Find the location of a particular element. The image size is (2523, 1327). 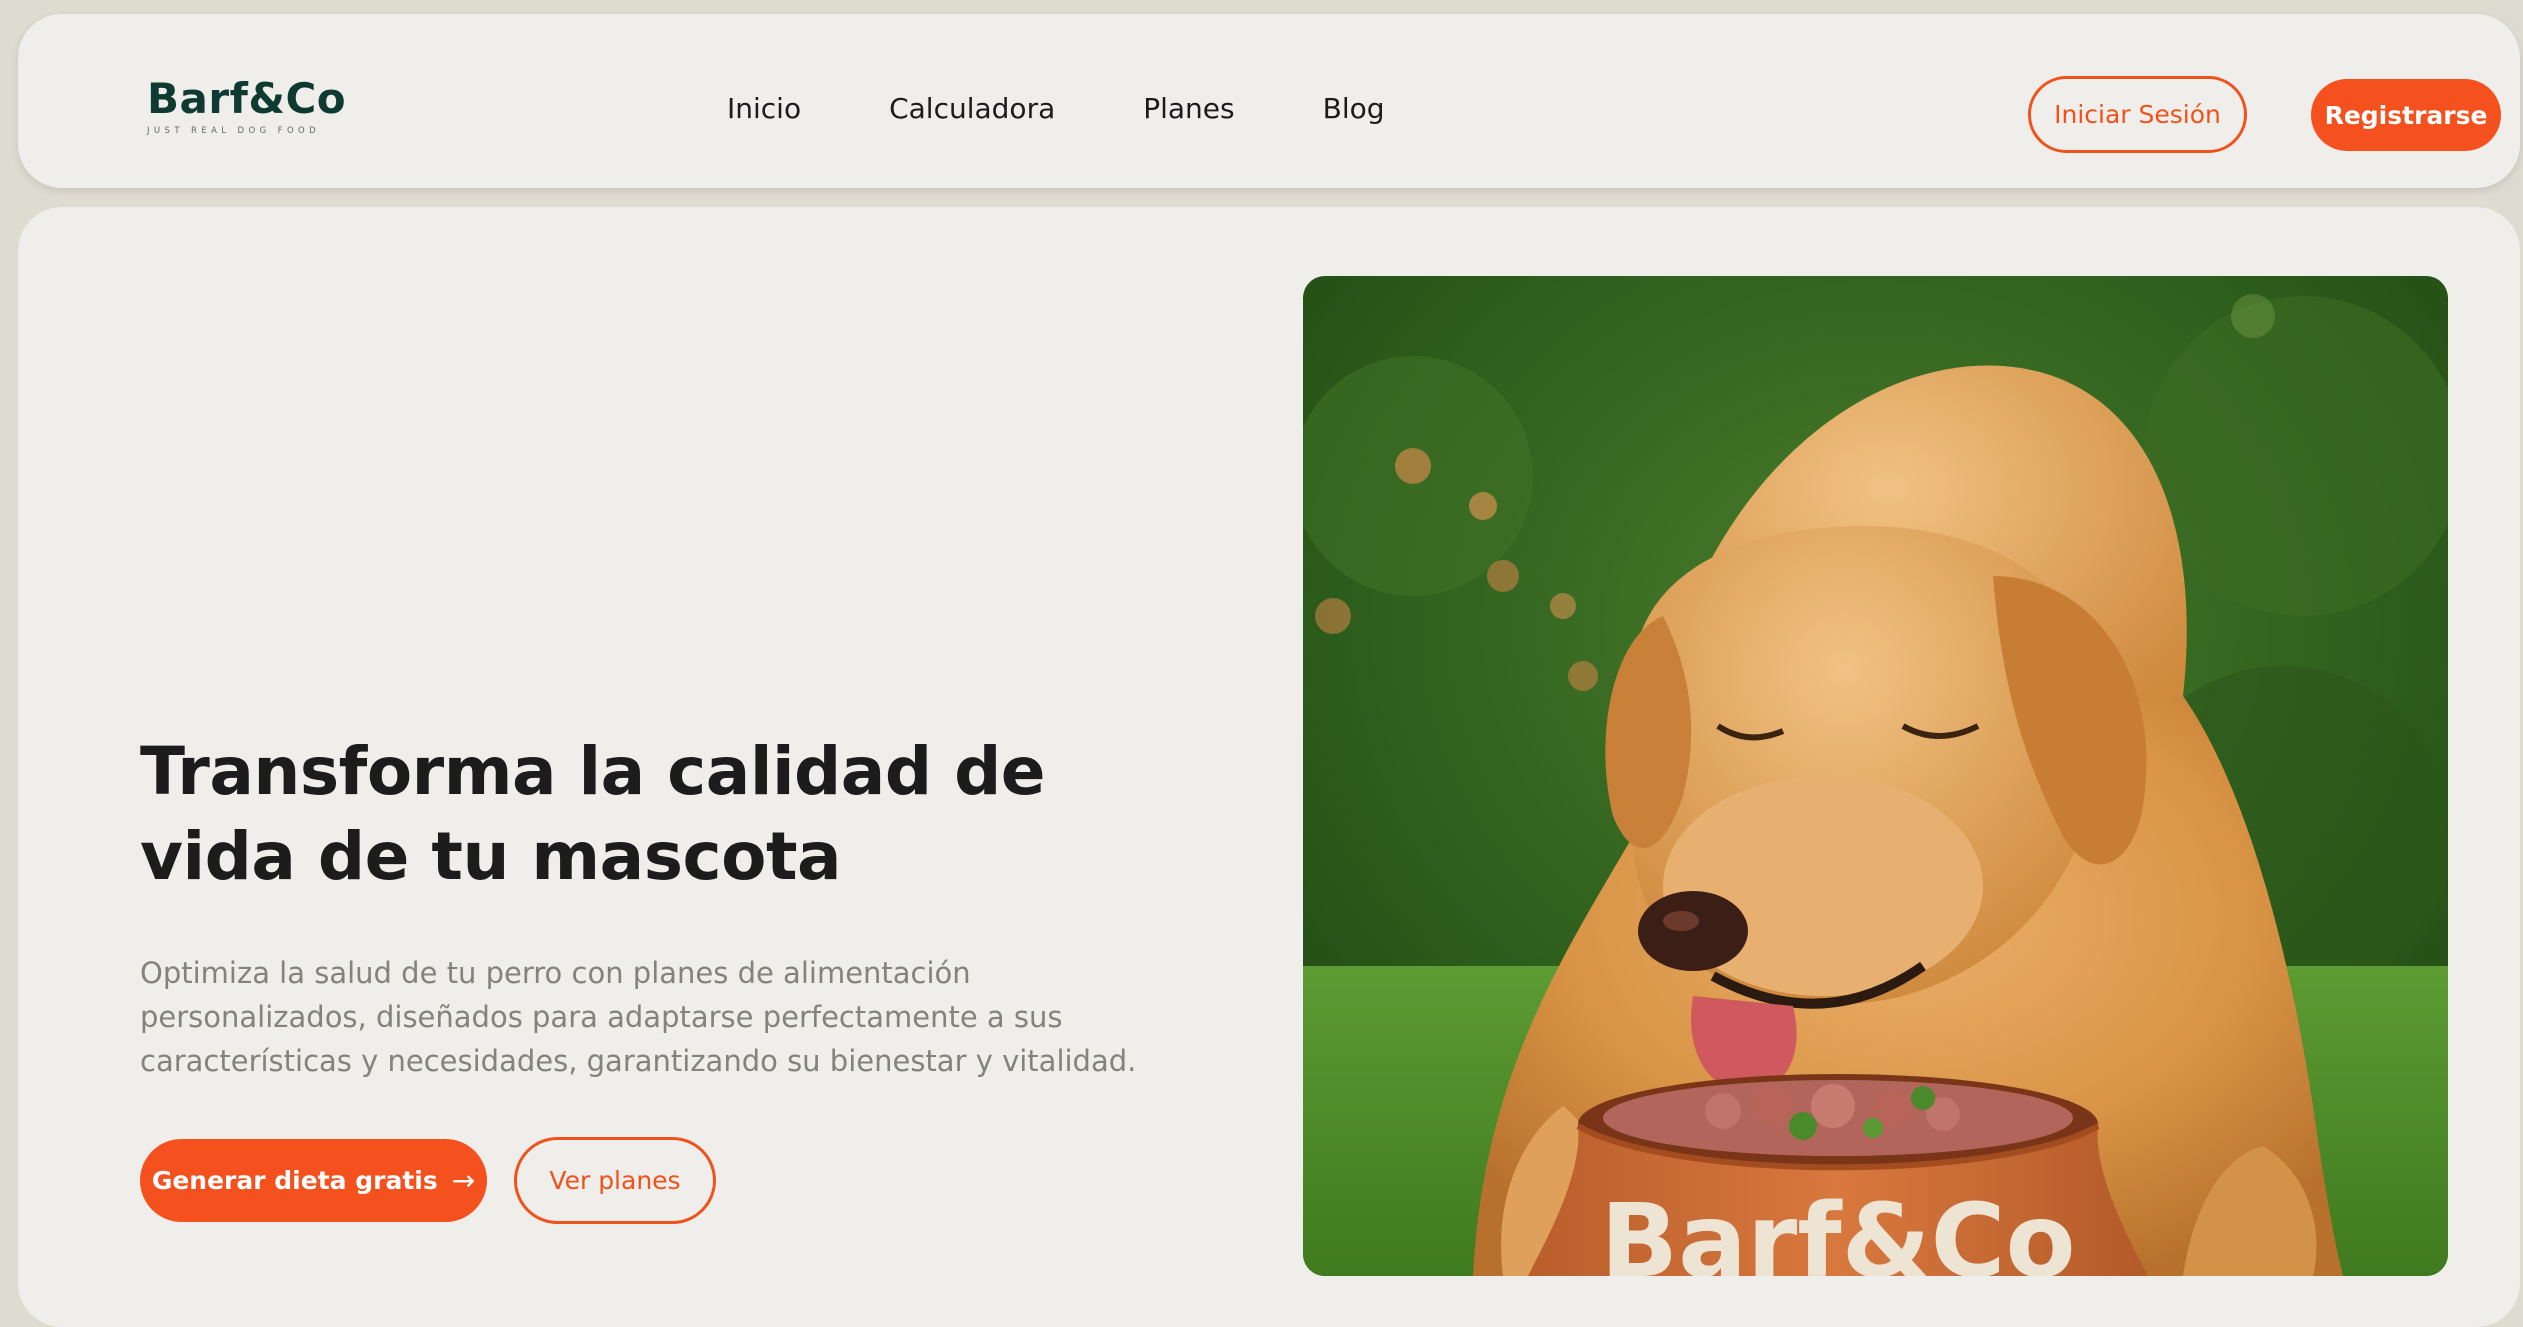

brand-logo: Barf&Co JUST REAL DOG FOOD is located at coordinates (247, 105).